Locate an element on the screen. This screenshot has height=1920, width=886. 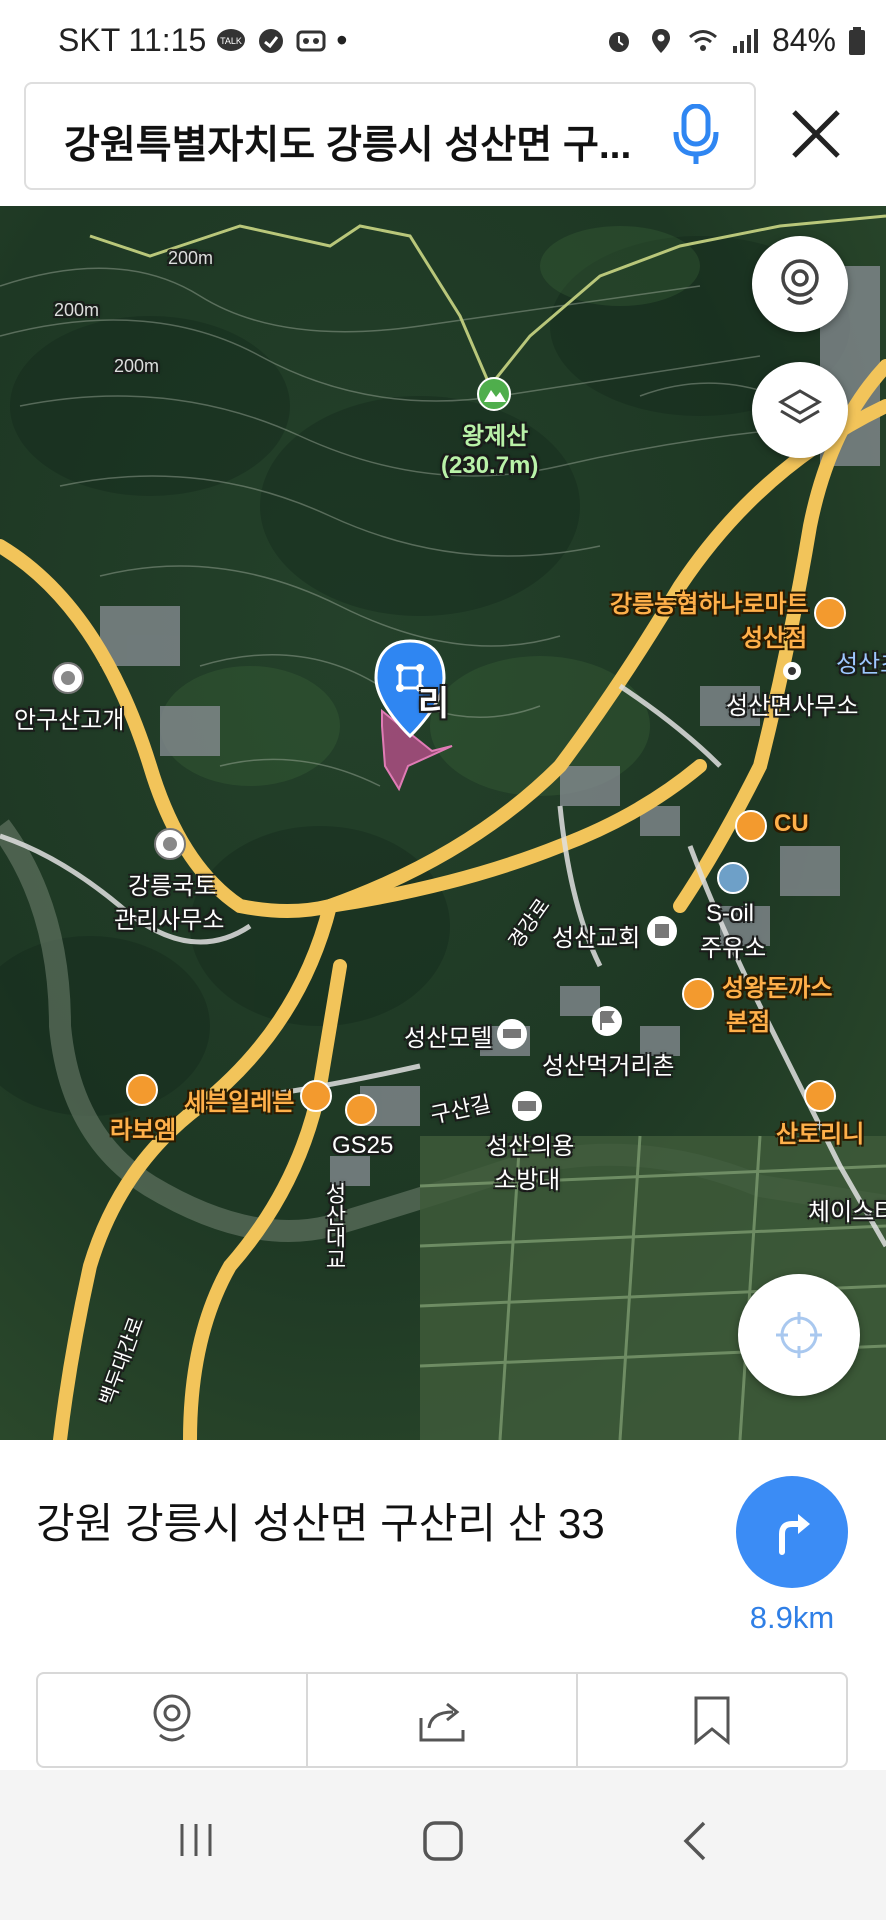
poi-label: 성산면사무소 is located at coordinates (792, 703).